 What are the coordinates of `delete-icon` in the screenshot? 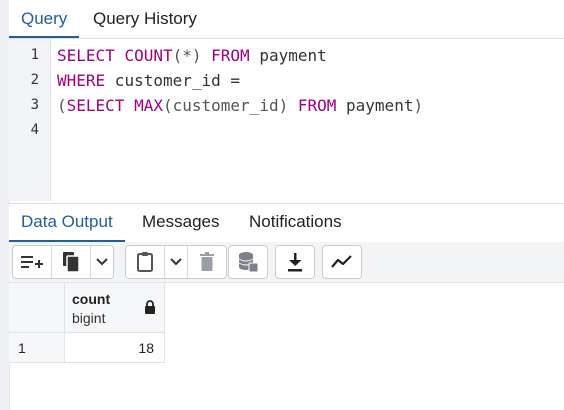 It's located at (207, 261).